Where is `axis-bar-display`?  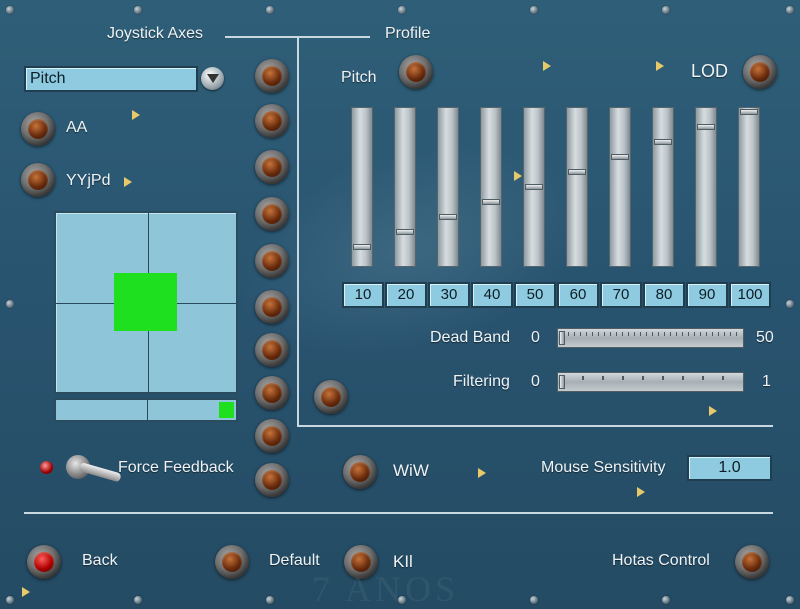
axis-bar-display is located at coordinates (146, 410).